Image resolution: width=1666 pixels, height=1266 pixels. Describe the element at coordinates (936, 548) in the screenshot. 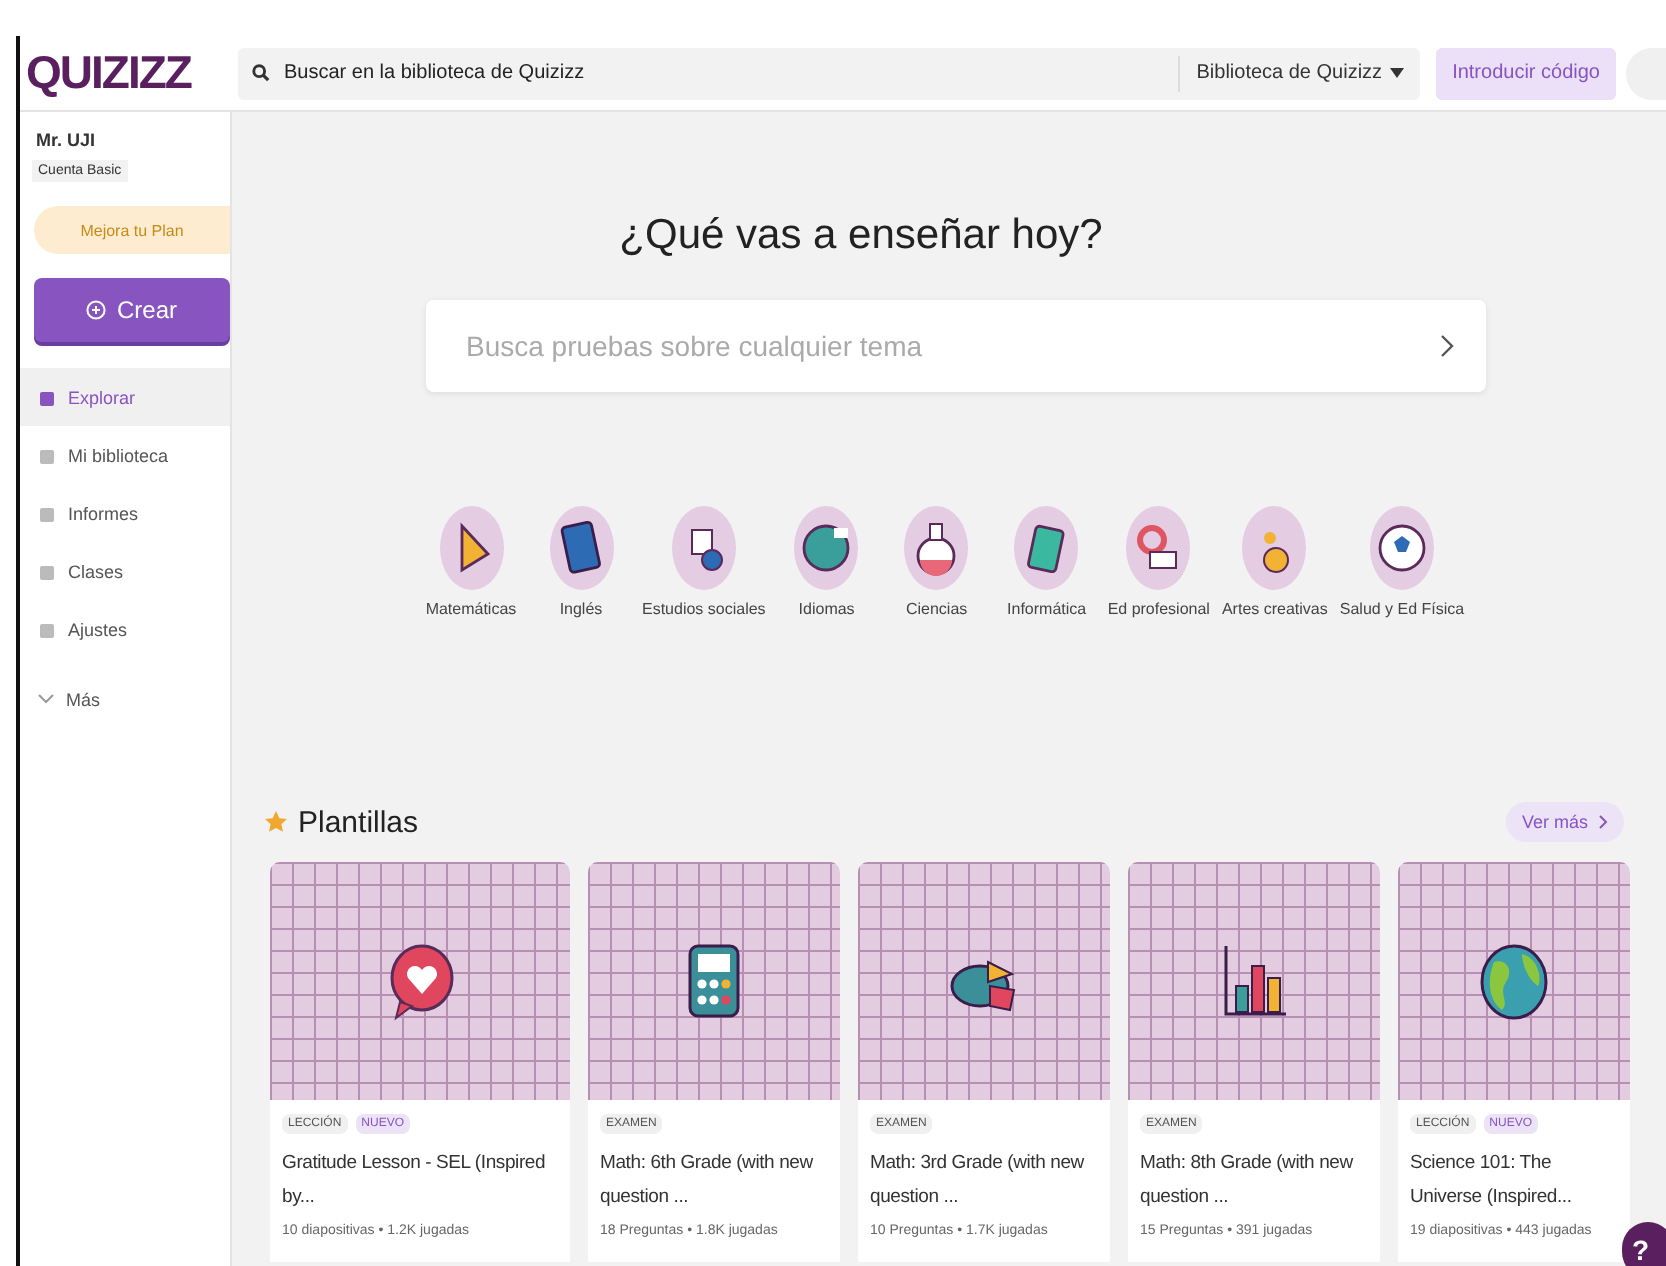

I see `flask-icon` at that location.